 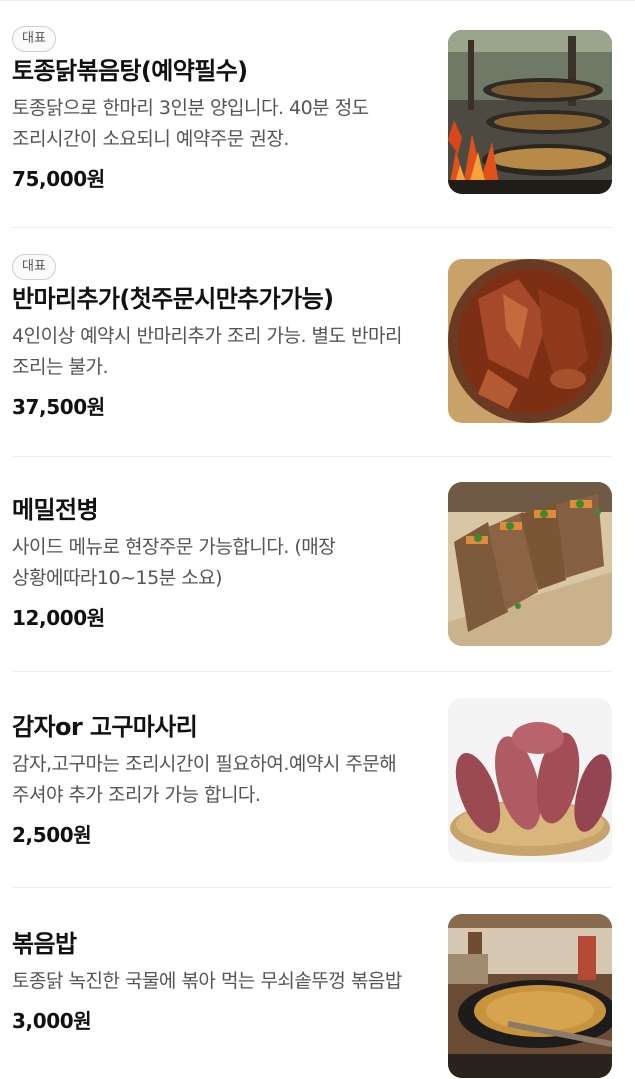 What do you see at coordinates (58, 407) in the screenshot?
I see `menu-item-price: 37,500원` at bounding box center [58, 407].